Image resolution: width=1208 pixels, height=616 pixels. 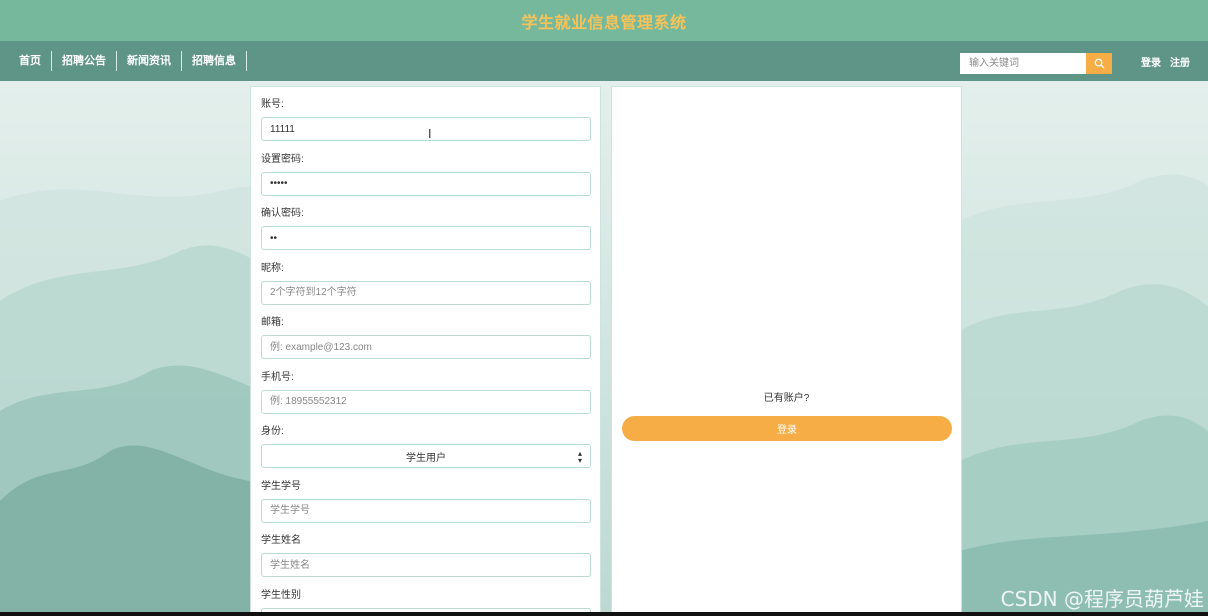 What do you see at coordinates (272, 268) in the screenshot?
I see `nickname-label: 昵称:` at bounding box center [272, 268].